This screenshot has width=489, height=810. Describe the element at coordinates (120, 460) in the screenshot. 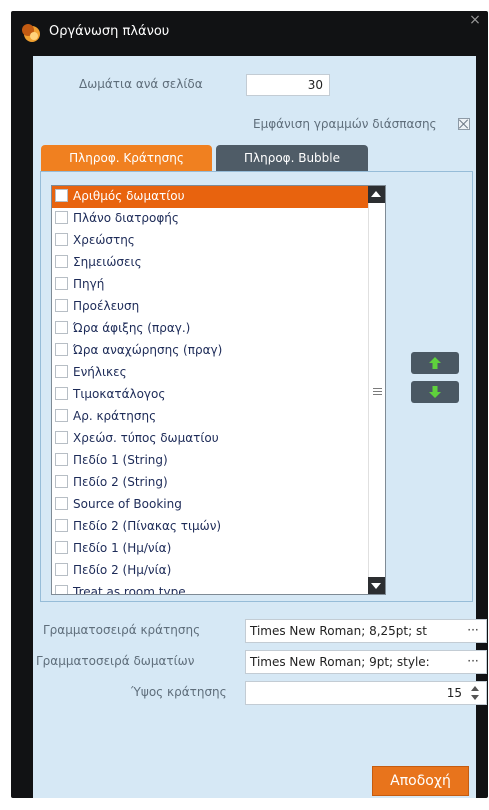

I see `list-item-label: Πεδίο 1 (String)` at that location.